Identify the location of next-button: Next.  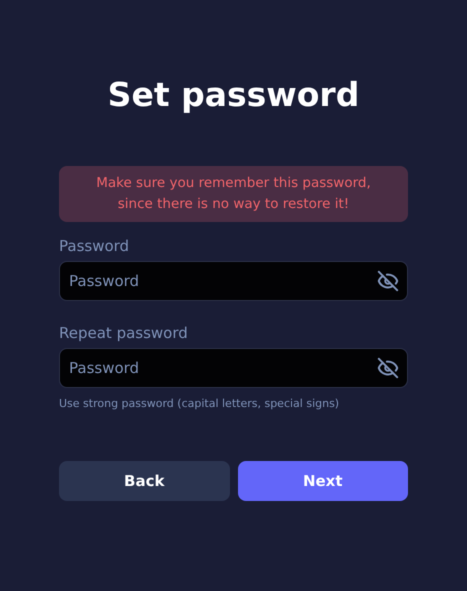
(323, 481).